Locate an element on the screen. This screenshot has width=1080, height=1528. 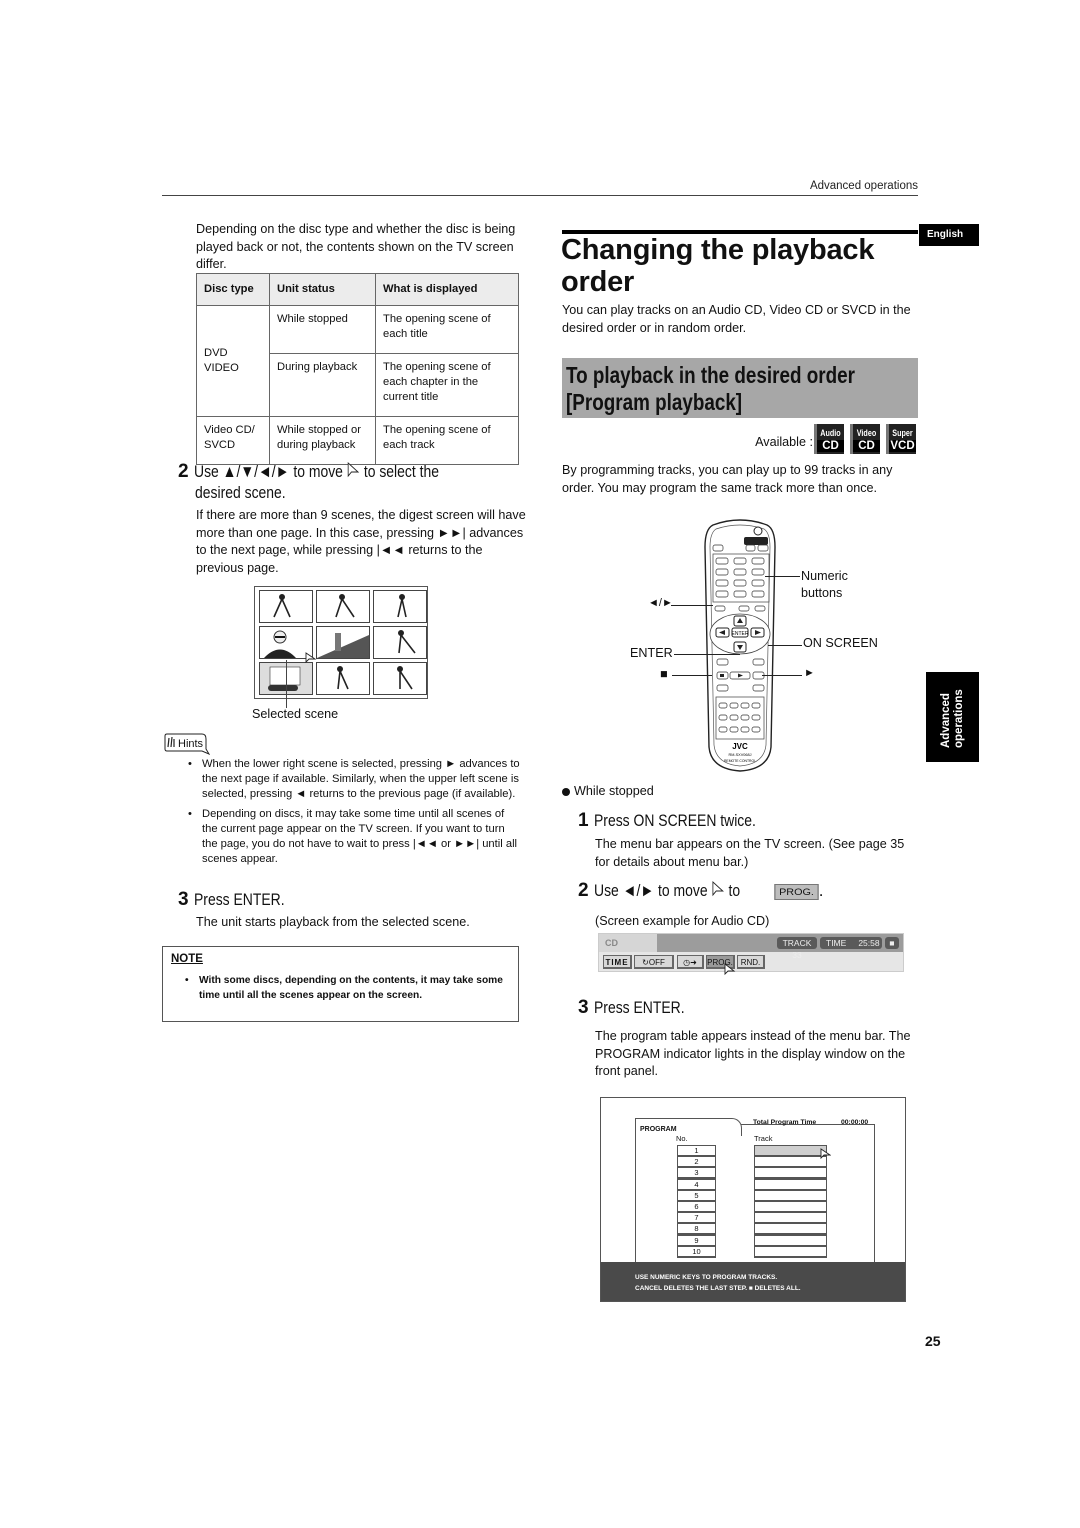
on-screen-label: ON SCREEN is located at coordinates (840, 643).